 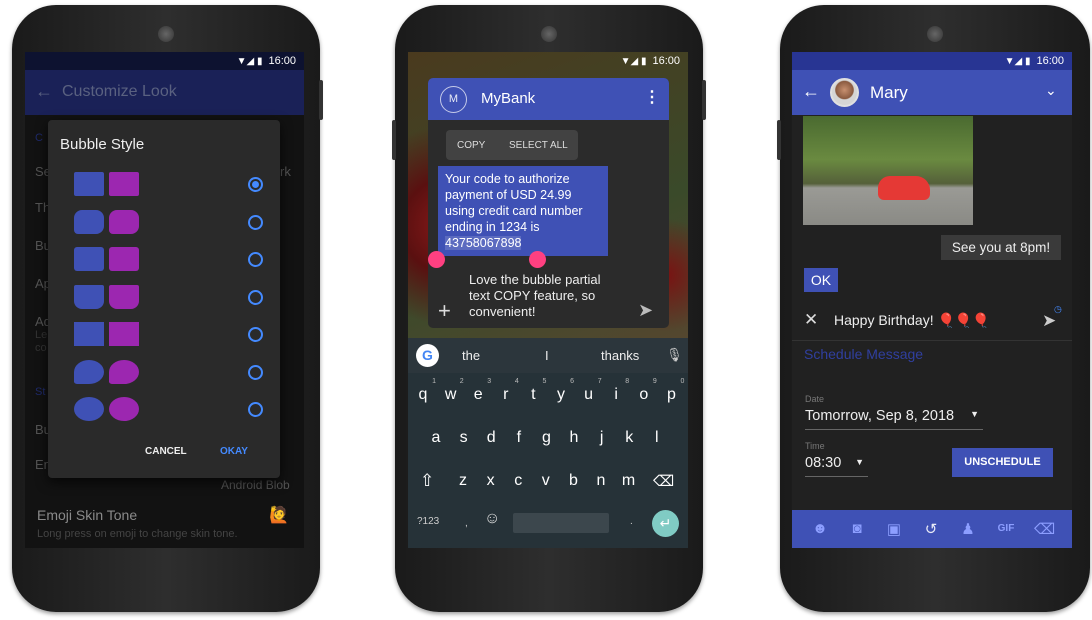 What do you see at coordinates (533, 391) in the screenshot?
I see `key-t: t5` at bounding box center [533, 391].